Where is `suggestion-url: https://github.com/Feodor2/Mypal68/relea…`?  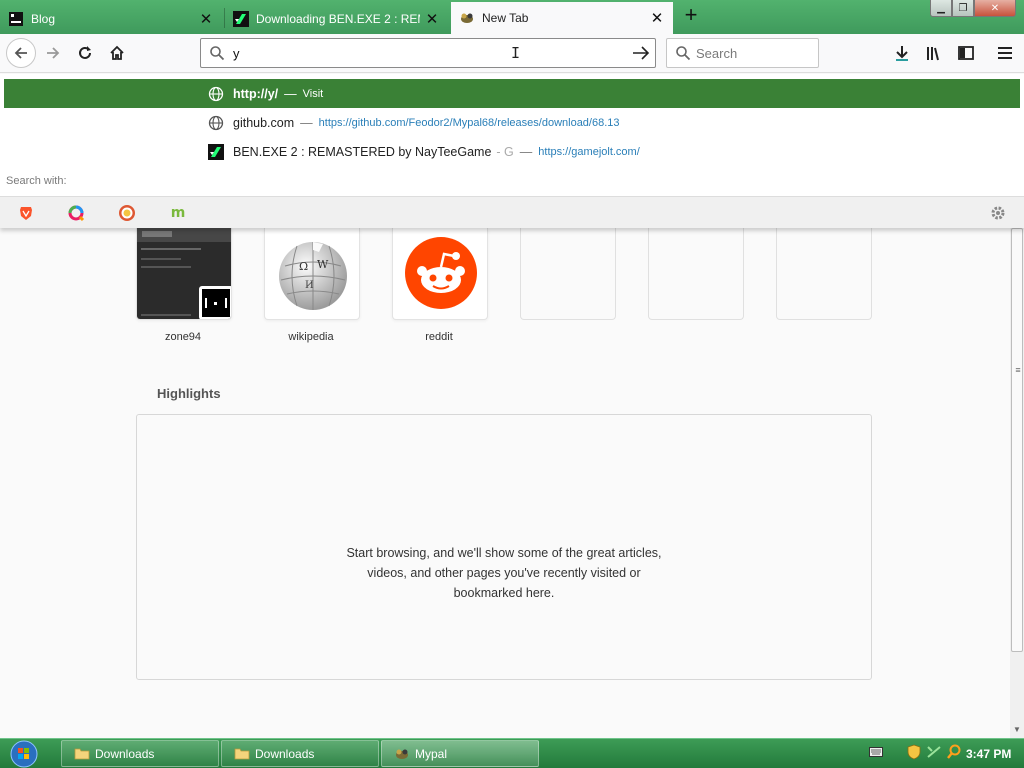 suggestion-url: https://github.com/Feodor2/Mypal68/relea… is located at coordinates (469, 122).